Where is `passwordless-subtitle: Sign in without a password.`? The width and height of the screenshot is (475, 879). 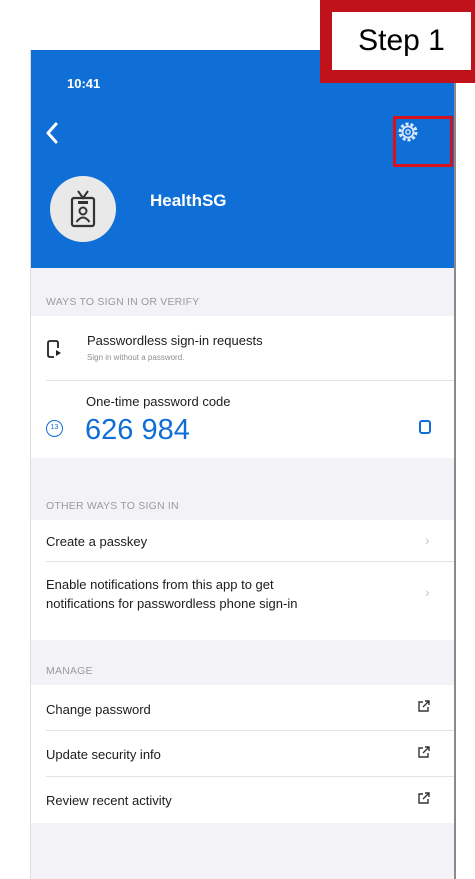
passwordless-subtitle: Sign in without a password. is located at coordinates (136, 357).